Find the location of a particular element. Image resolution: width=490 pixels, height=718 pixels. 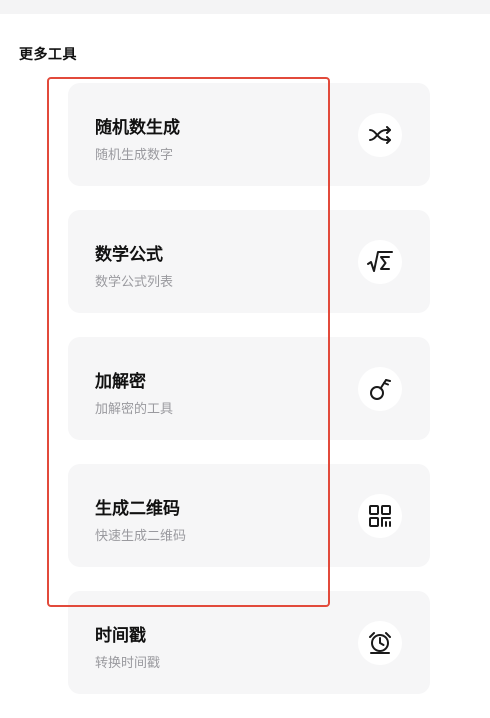

shuffle-icon is located at coordinates (380, 135).